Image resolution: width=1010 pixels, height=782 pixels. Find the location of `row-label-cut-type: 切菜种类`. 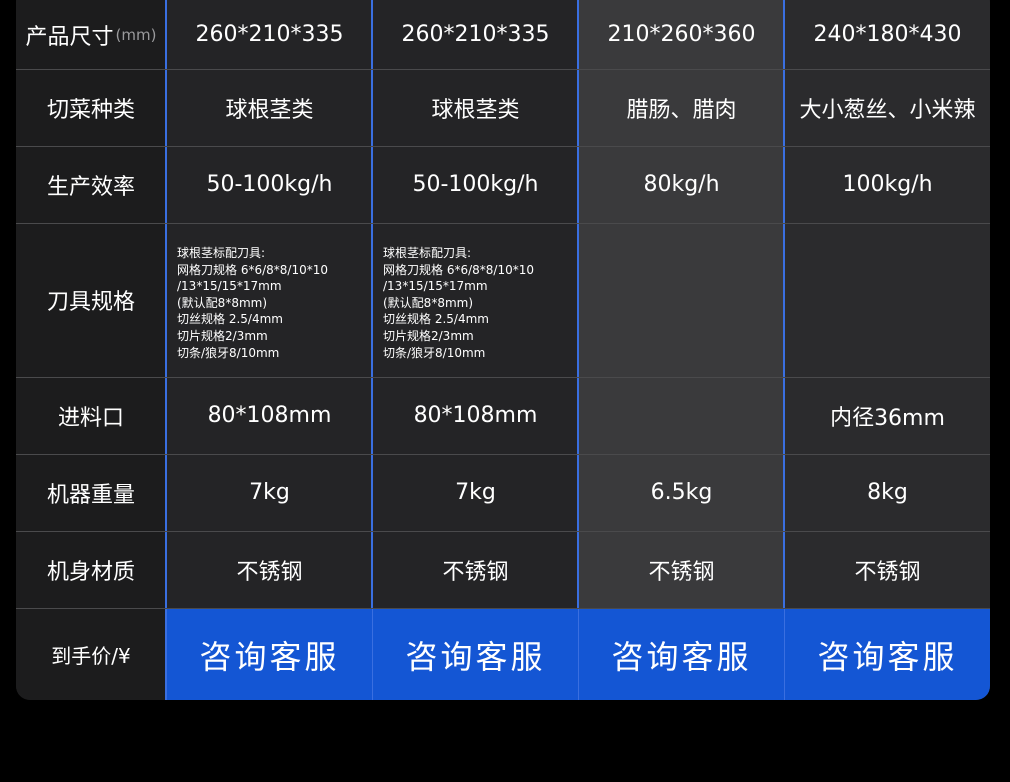

row-label-cut-type: 切菜种类 is located at coordinates (90, 110).